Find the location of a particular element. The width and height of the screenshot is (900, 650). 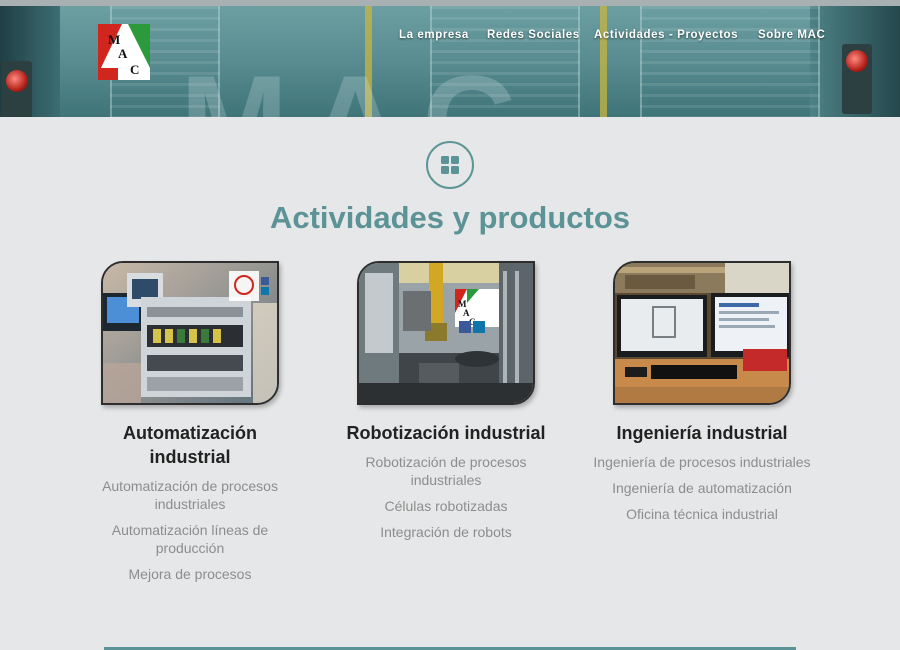

card-image-automatizacion is located at coordinates (190, 333).